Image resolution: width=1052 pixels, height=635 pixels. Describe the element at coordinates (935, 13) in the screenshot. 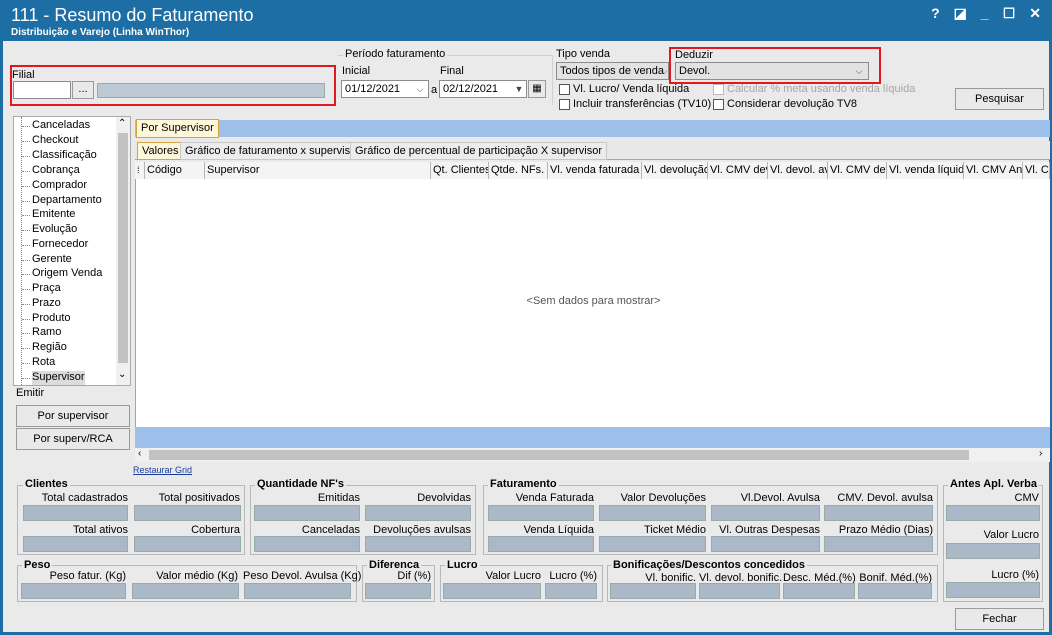

I see `help-icon: ?` at that location.